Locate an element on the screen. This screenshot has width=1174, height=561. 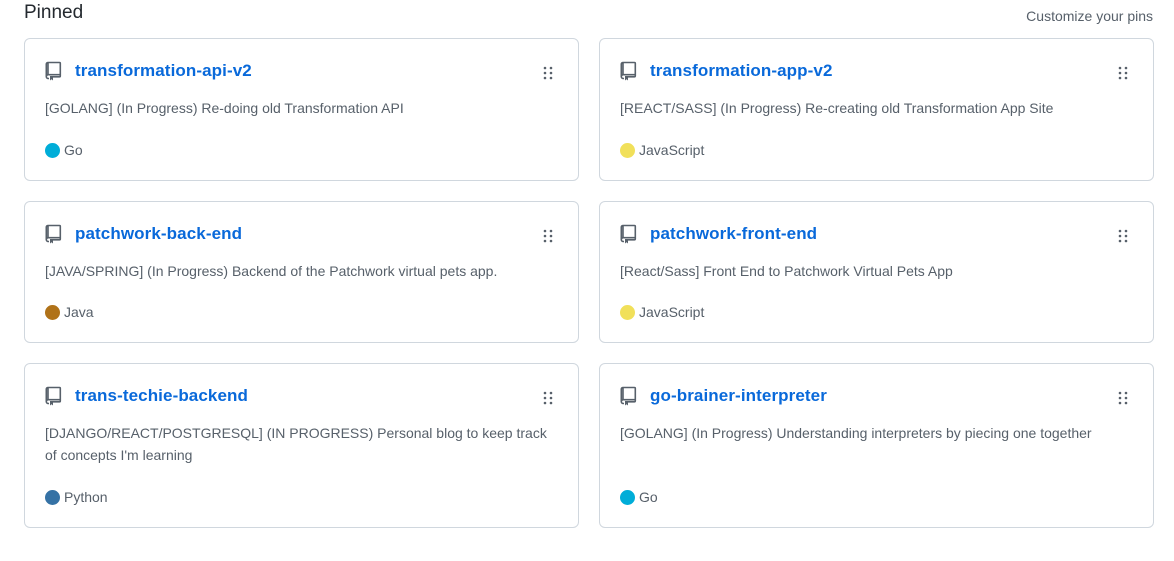
repo-name-link: patchwork-front-end is located at coordinates (733, 234).